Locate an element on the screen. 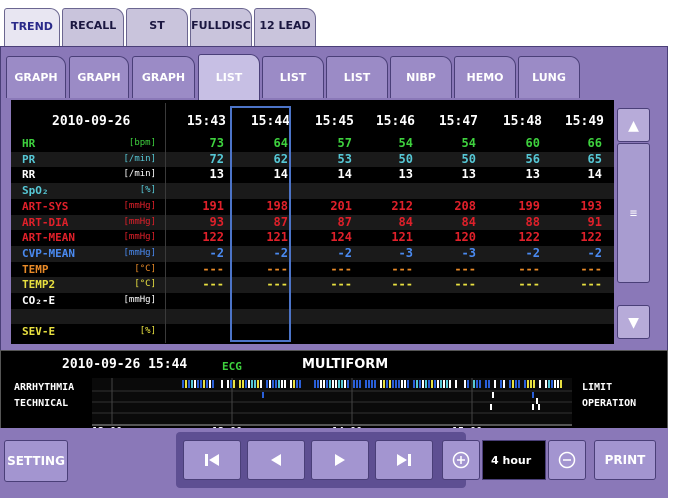 Image resolution: width=675 pixels, height=498 pixels. tab-graph-2: GRAPH is located at coordinates (99, 77).